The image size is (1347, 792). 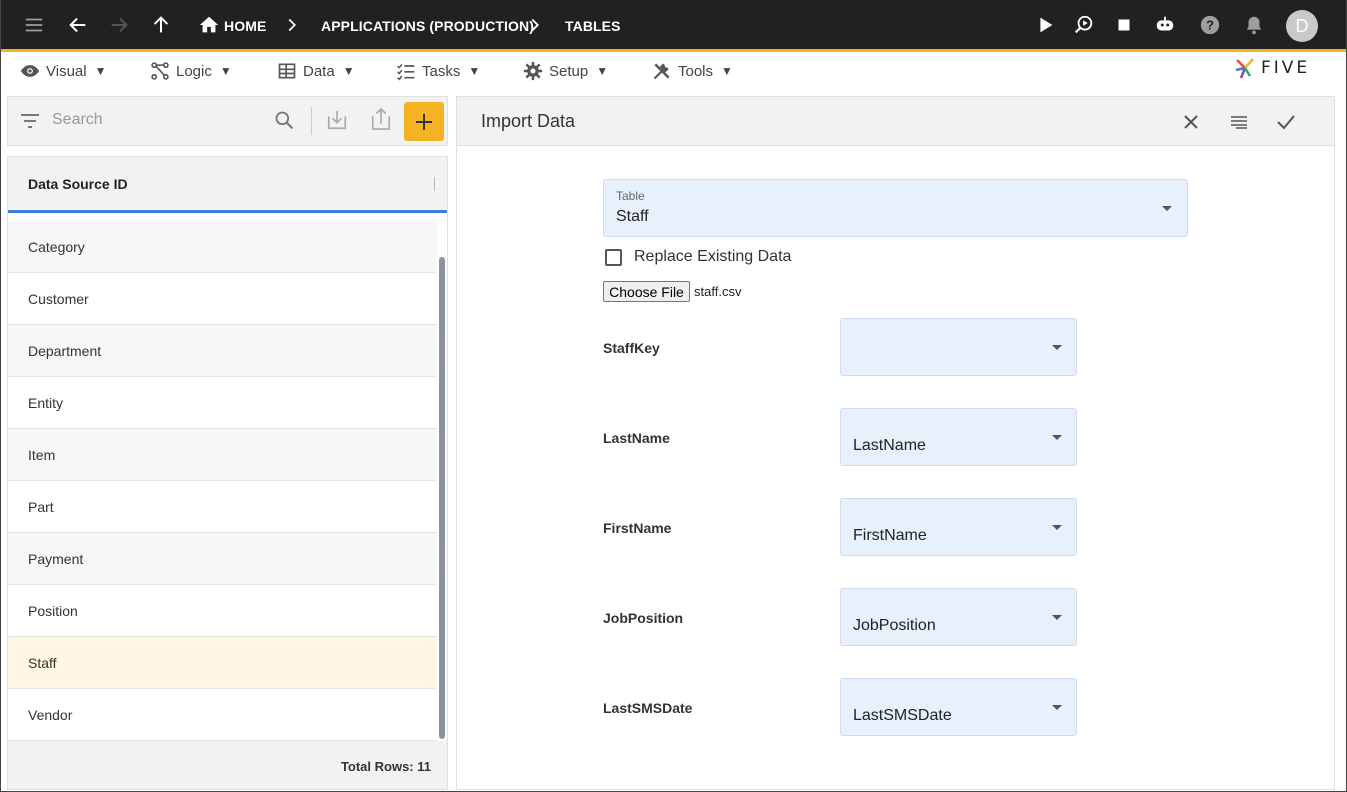 I want to click on mapping-label-lastname: LastName, so click(x=636, y=438).